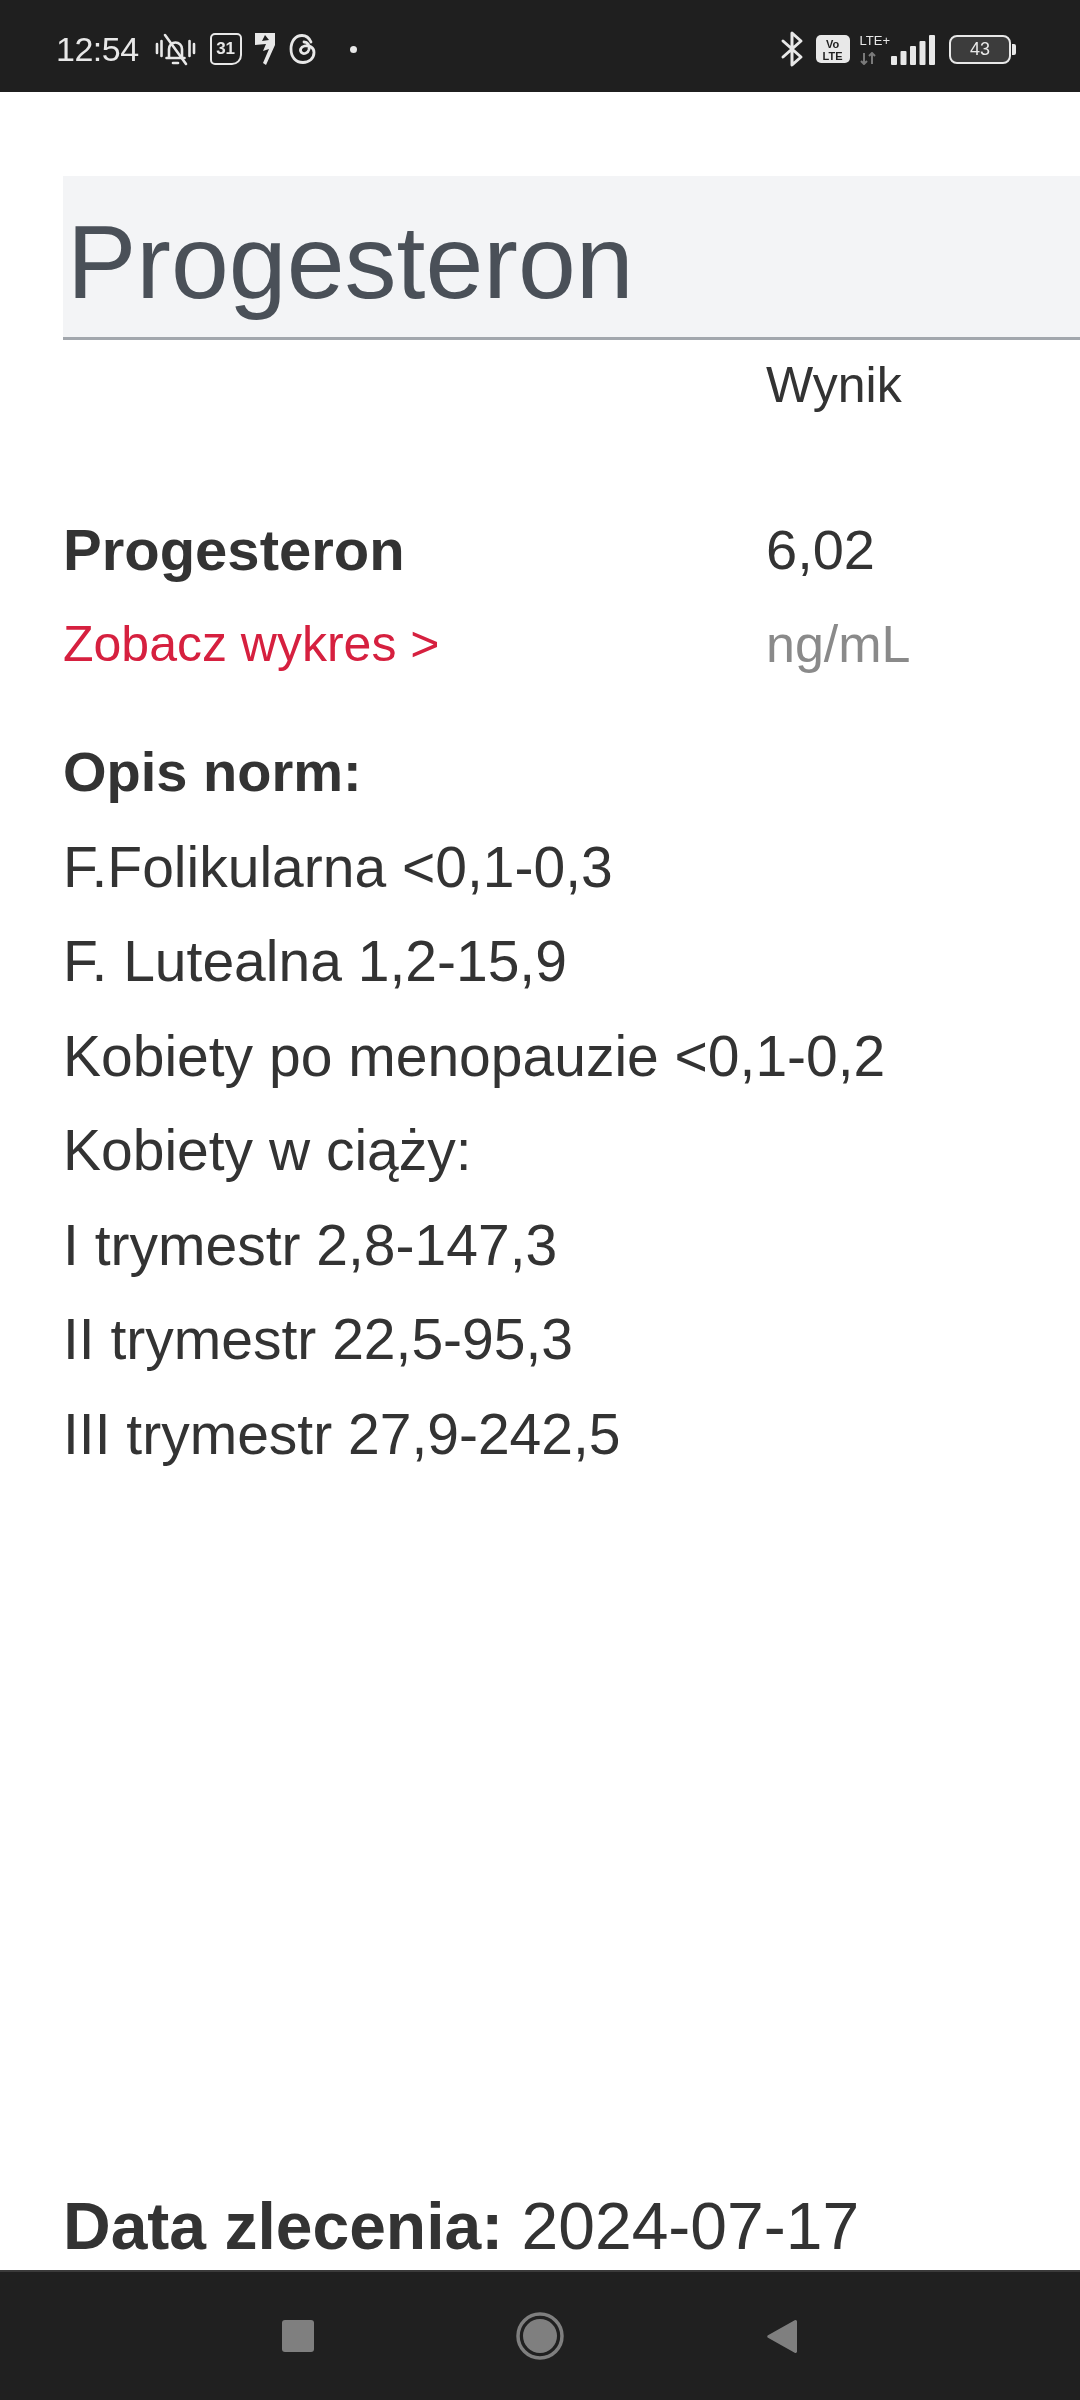 The width and height of the screenshot is (1080, 2400). Describe the element at coordinates (251, 644) in the screenshot. I see `chart-link: Zobacz wykres >` at that location.